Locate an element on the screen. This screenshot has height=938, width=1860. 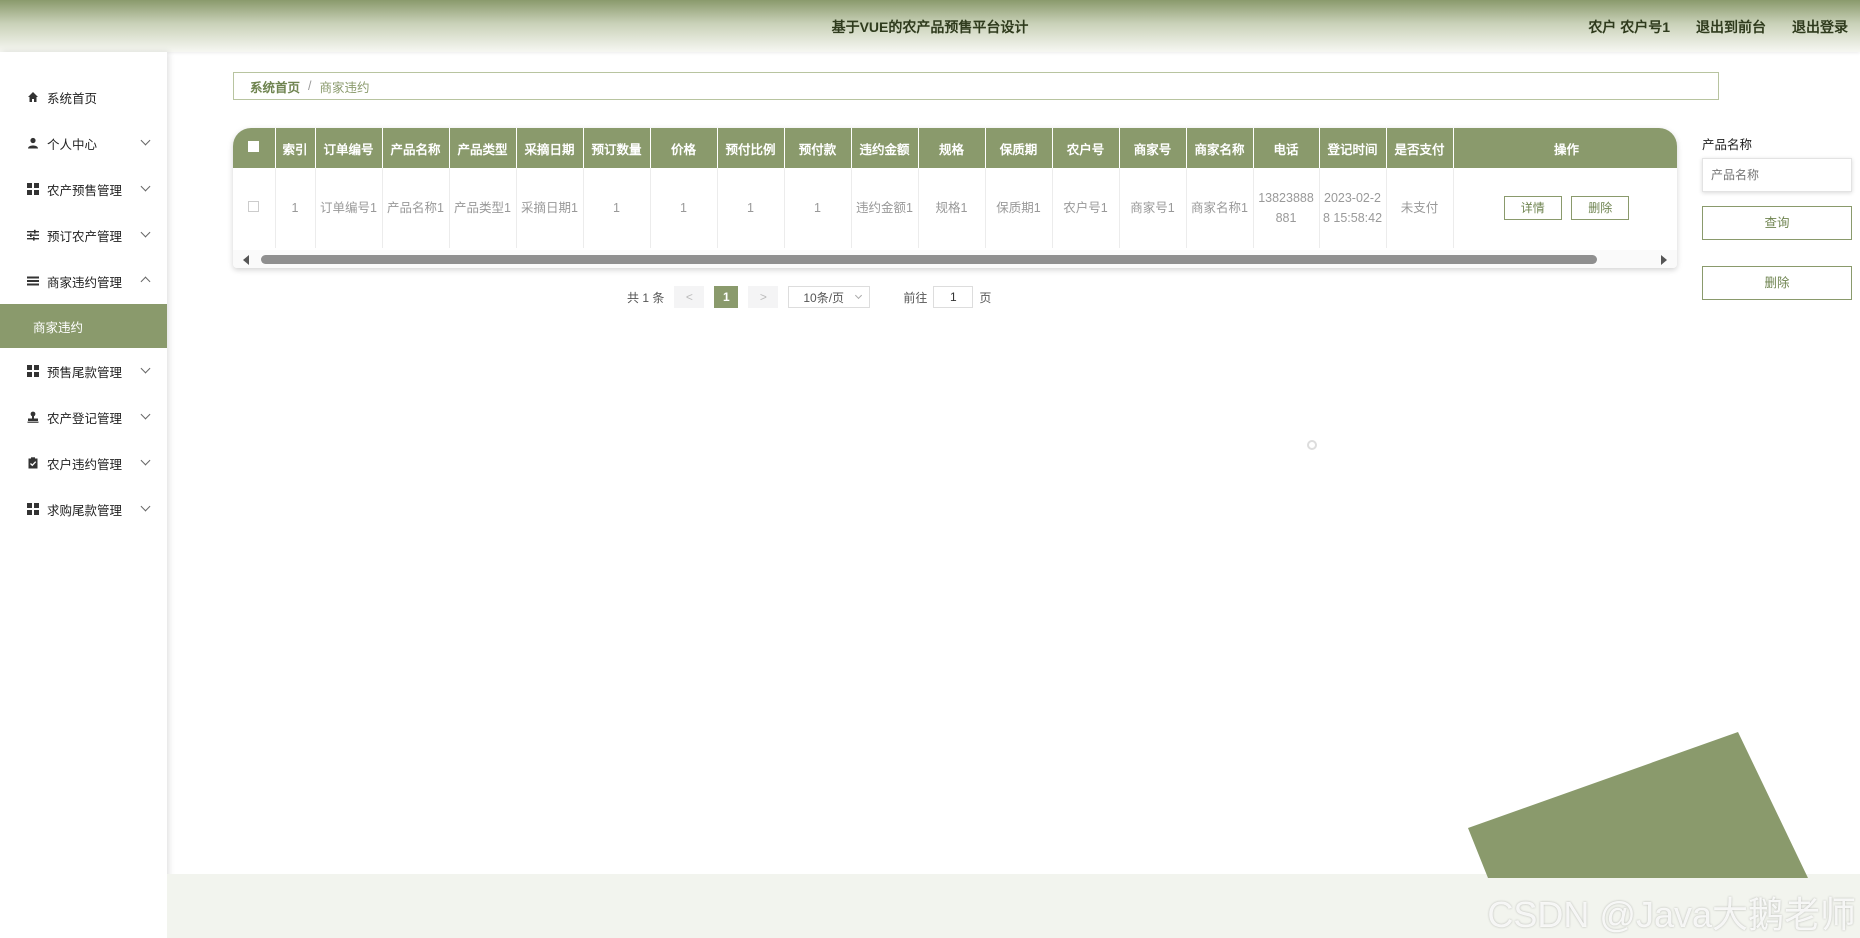
chevron-up-icon is located at coordinates (145, 281).